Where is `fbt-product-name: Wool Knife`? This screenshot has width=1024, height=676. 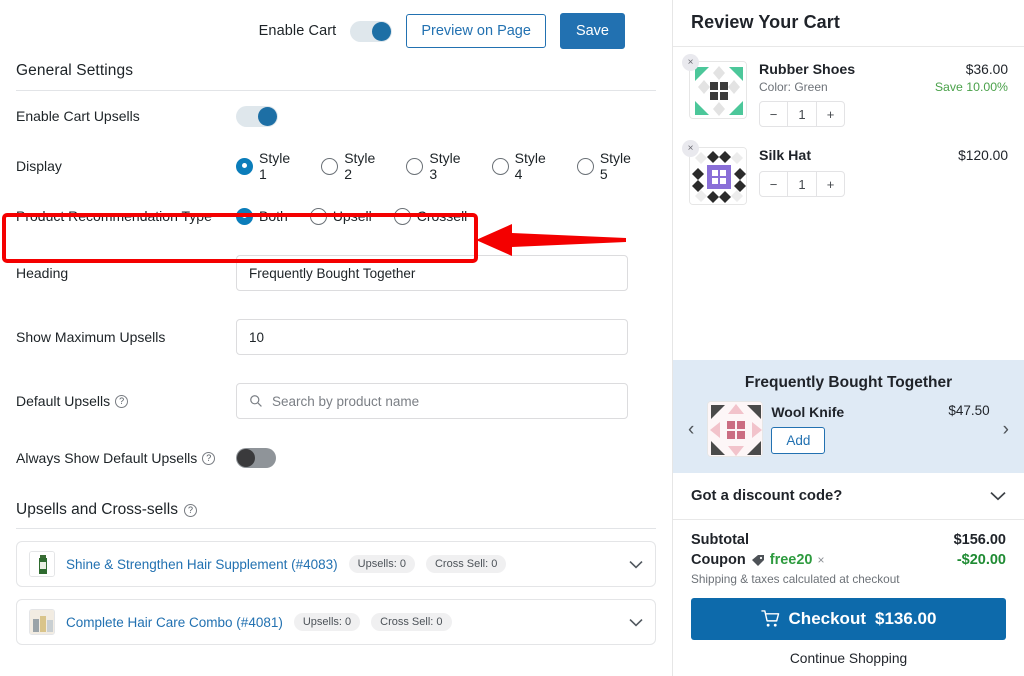
fbt-product-name: Wool Knife is located at coordinates (808, 412).